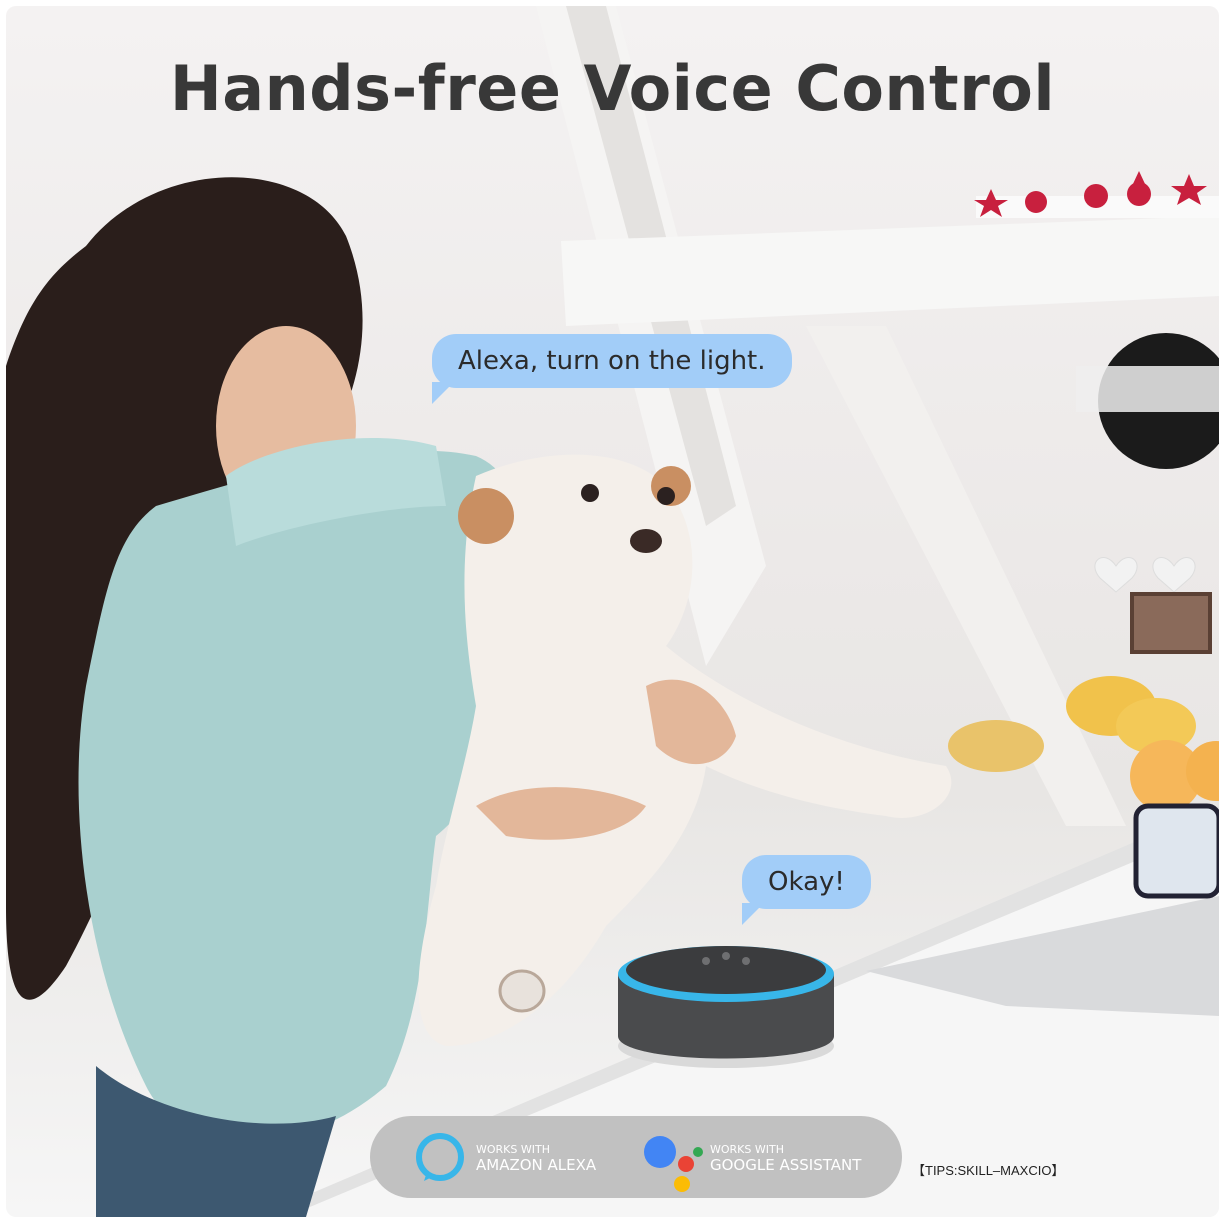  I want to click on picture-frame, so click(1171, 623).